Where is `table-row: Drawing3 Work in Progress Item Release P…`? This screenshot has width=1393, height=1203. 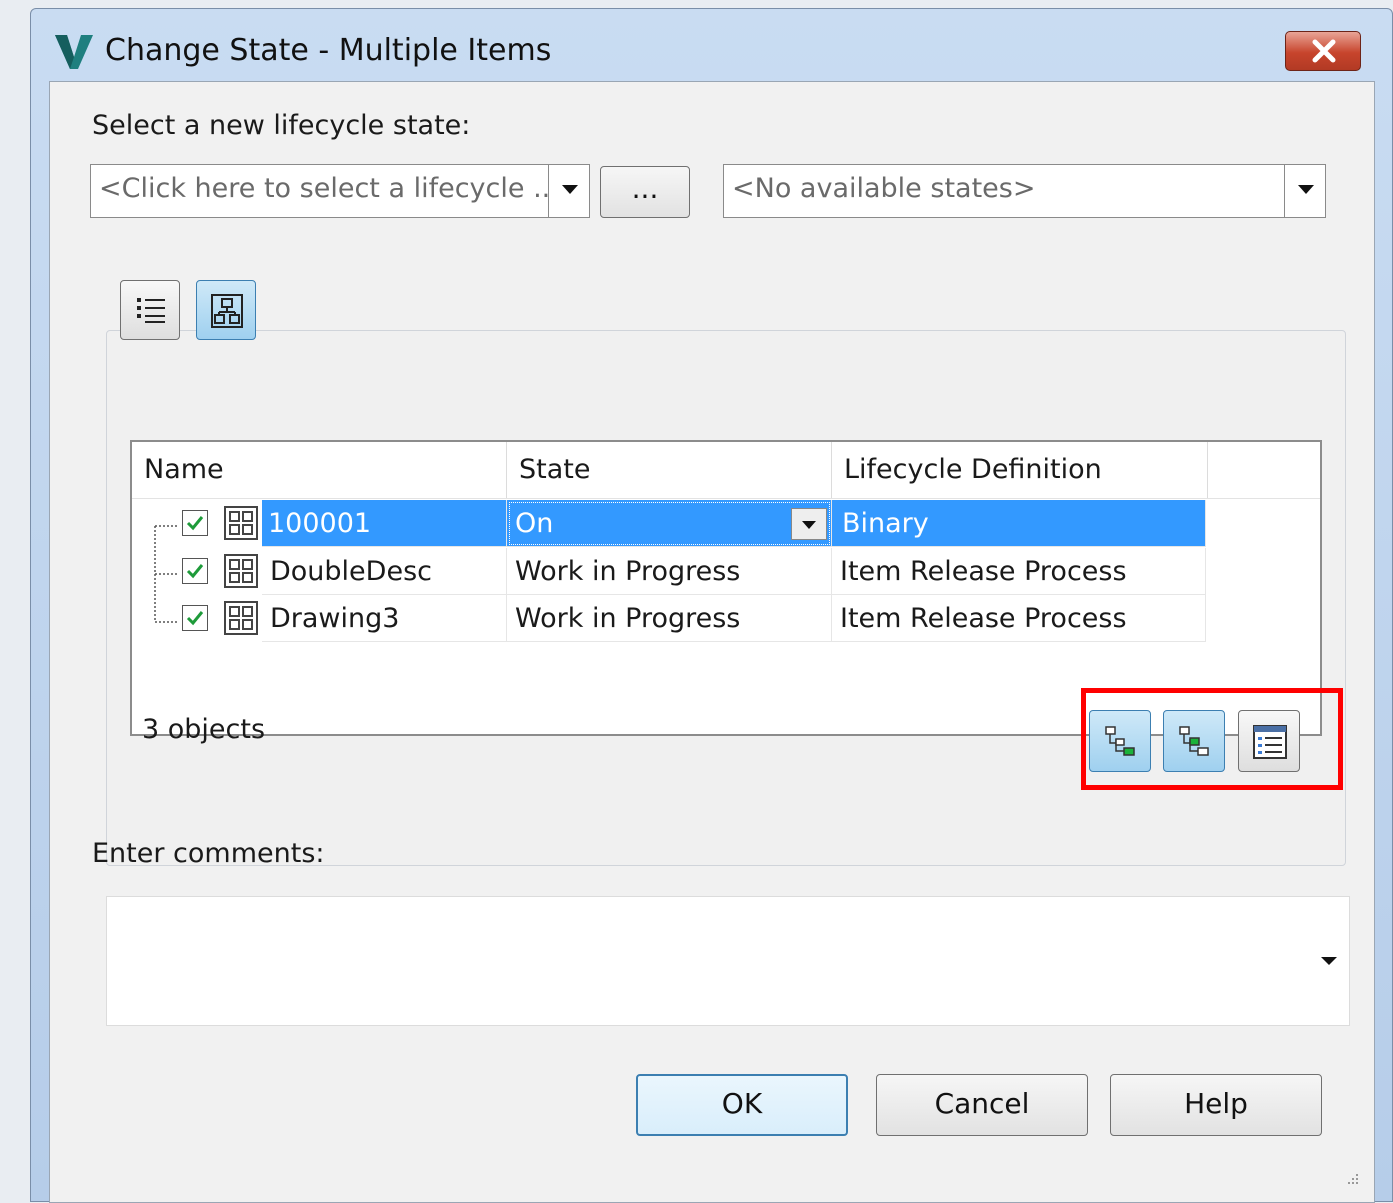
table-row: Drawing3 Work in Progress Item Release P… is located at coordinates (669, 618).